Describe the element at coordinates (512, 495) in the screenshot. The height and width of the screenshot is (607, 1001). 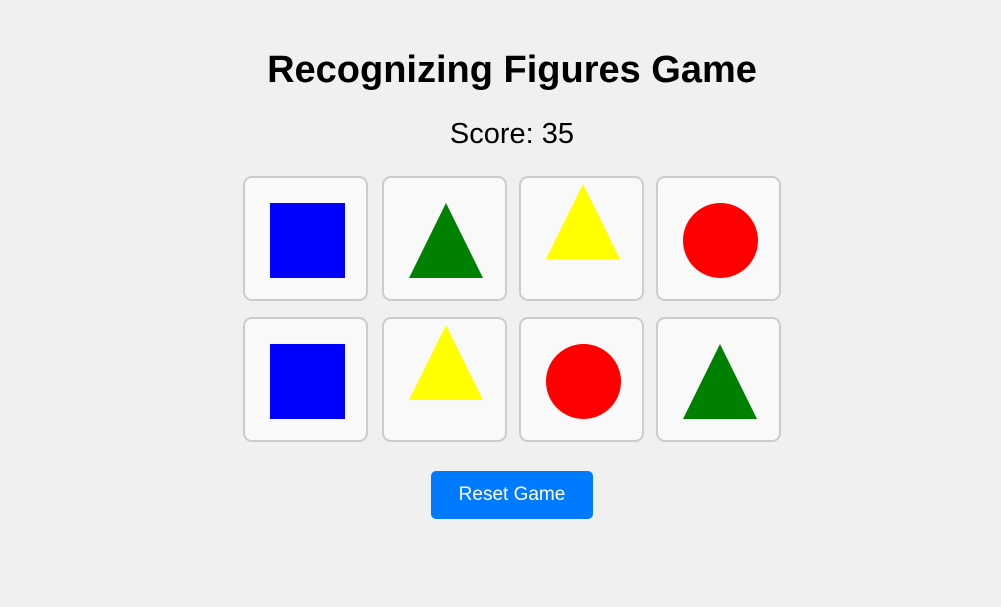
I see `reset-game-button: Reset Game` at that location.